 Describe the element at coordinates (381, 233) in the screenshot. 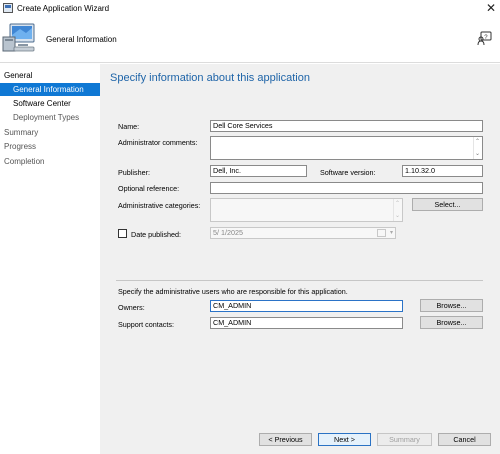

I see `calendar-icon` at that location.